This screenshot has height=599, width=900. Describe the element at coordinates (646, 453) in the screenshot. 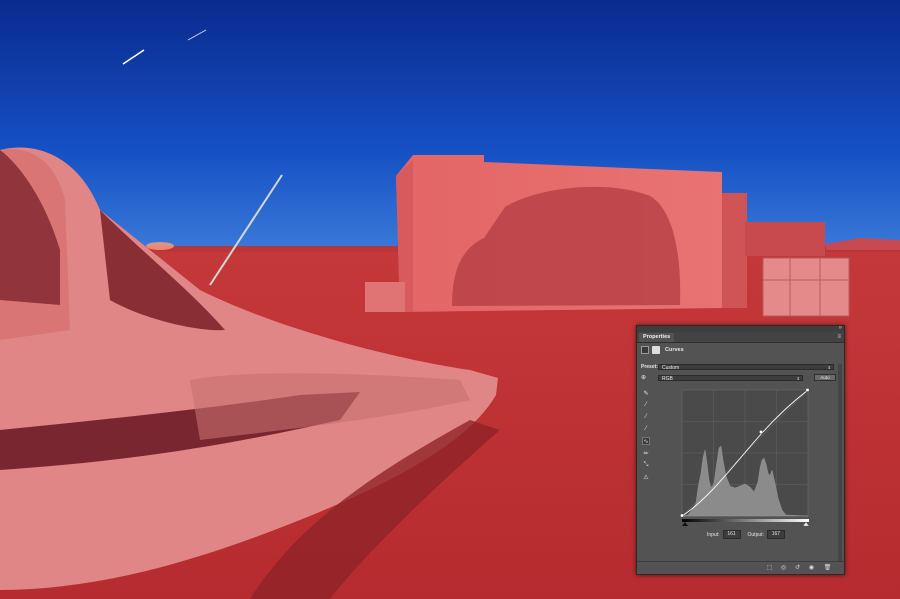

I see `pencil-icon: ✏` at that location.